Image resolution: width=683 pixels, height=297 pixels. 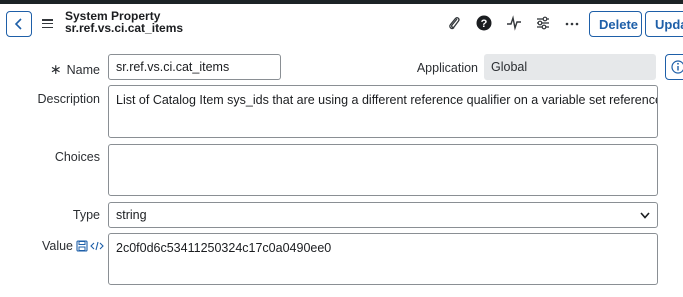 What do you see at coordinates (677, 67) in the screenshot?
I see `info-icon` at bounding box center [677, 67].